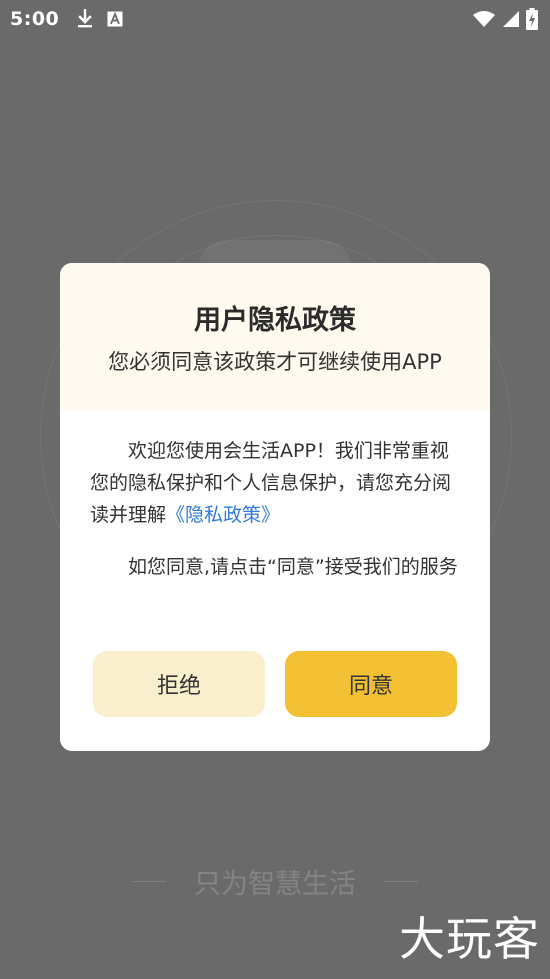 The image size is (550, 979). I want to click on slogan-divider-left, so click(149, 881).